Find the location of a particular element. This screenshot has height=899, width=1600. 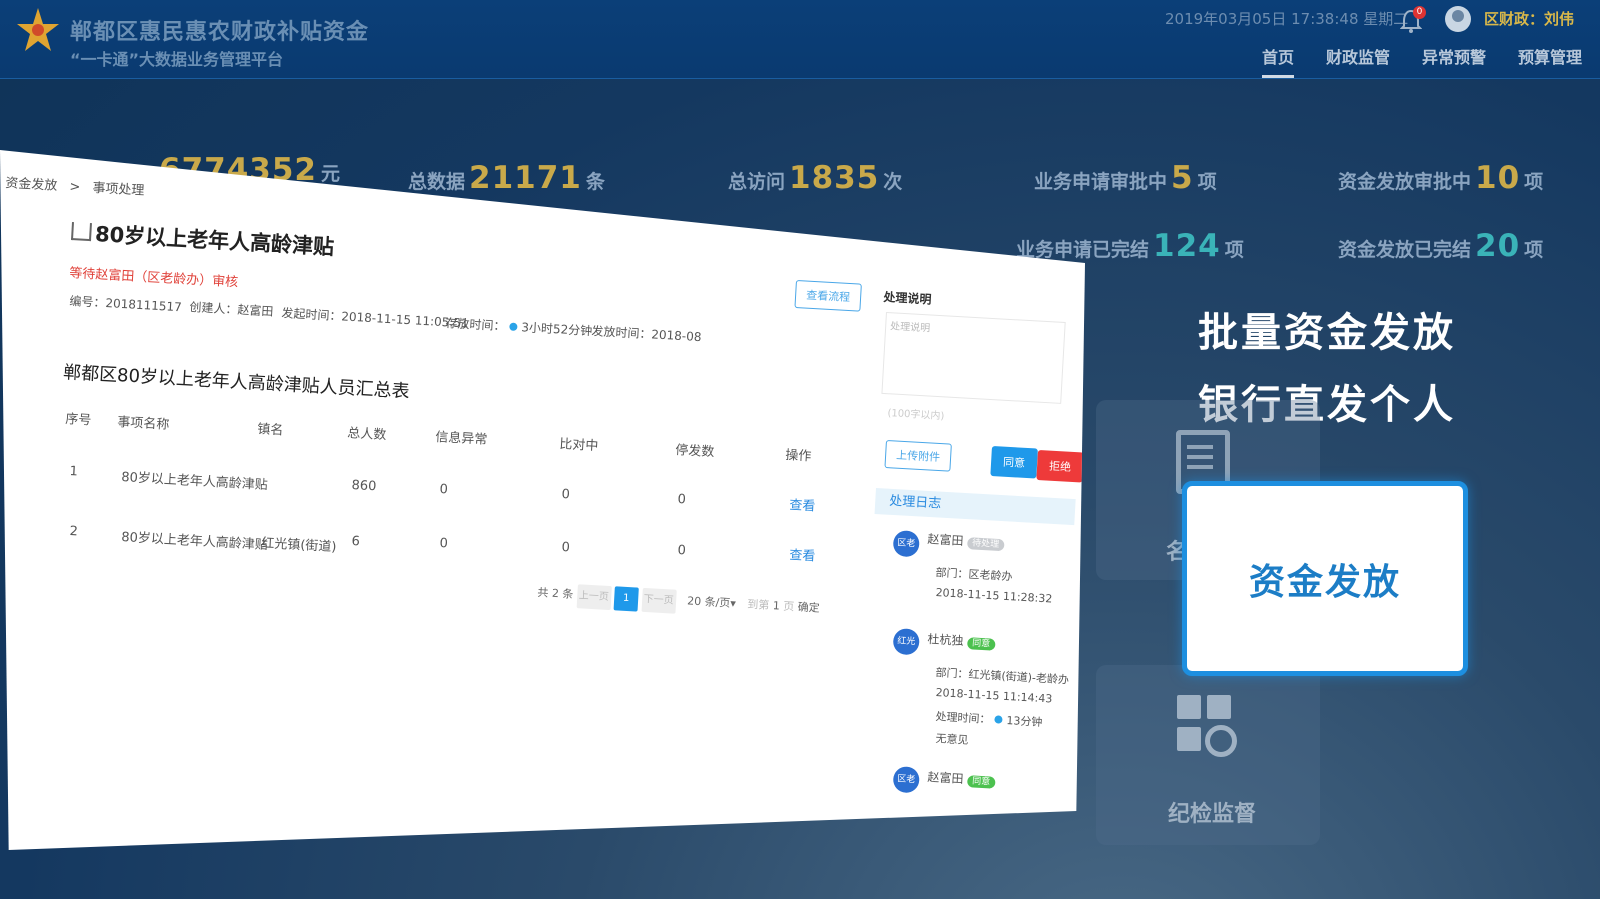

view-flow-button: 查看流程 is located at coordinates (828, 296).